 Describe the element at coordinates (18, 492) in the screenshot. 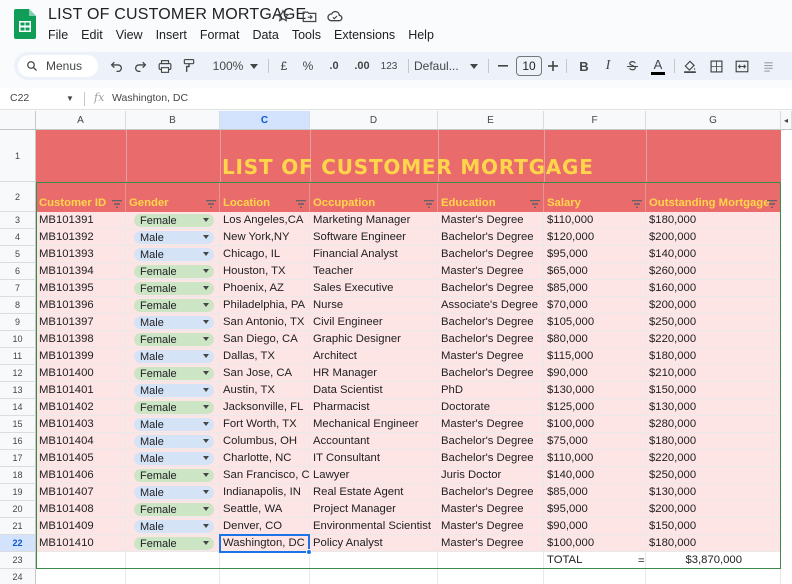

I see `row-header-19: 19` at that location.